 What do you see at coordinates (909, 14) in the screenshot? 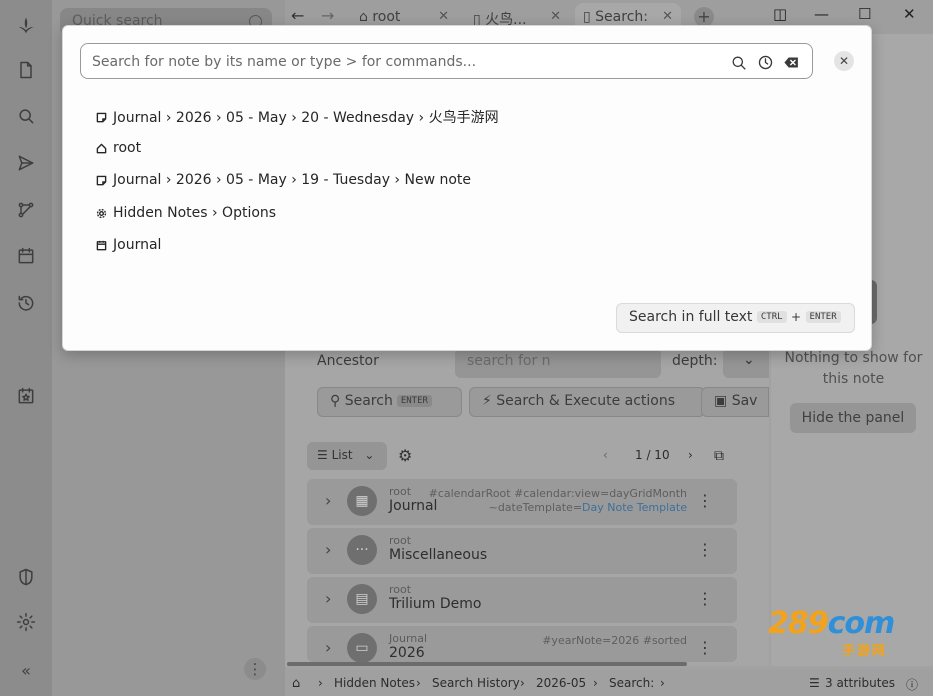
I see `close-window-icon: ✕` at bounding box center [909, 14].